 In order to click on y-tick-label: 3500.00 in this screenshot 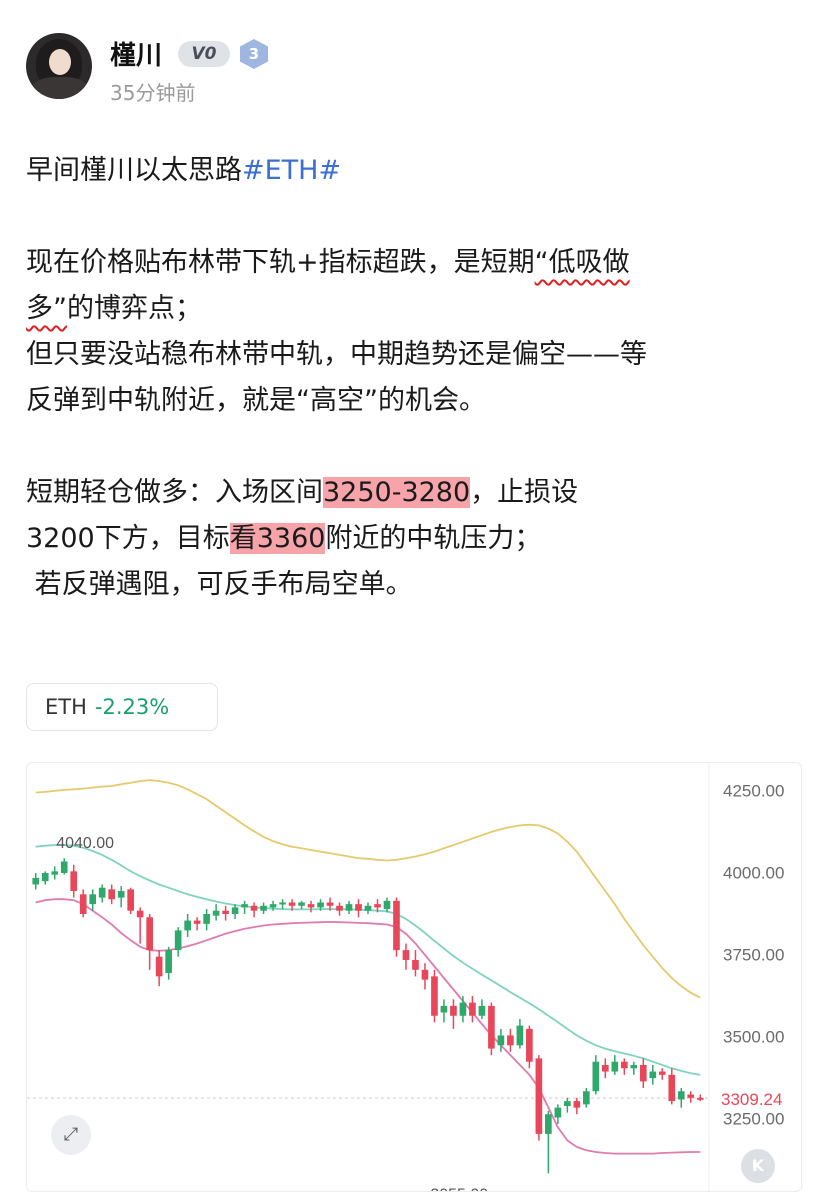, I will do `click(753, 1036)`.